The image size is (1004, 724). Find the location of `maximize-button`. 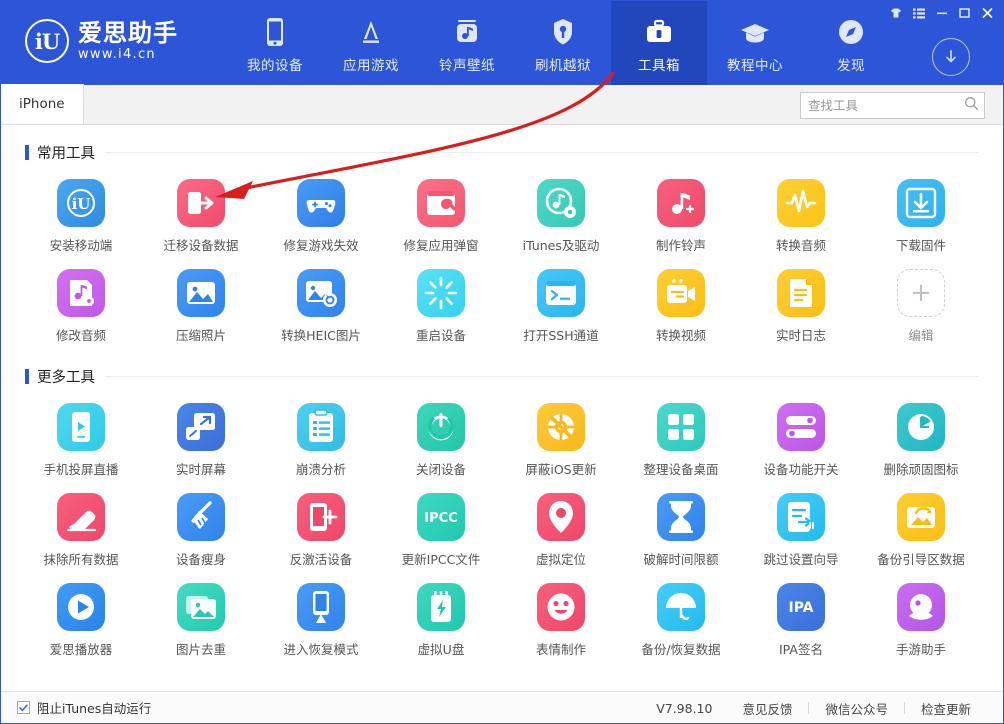

maximize-button is located at coordinates (964, 13).